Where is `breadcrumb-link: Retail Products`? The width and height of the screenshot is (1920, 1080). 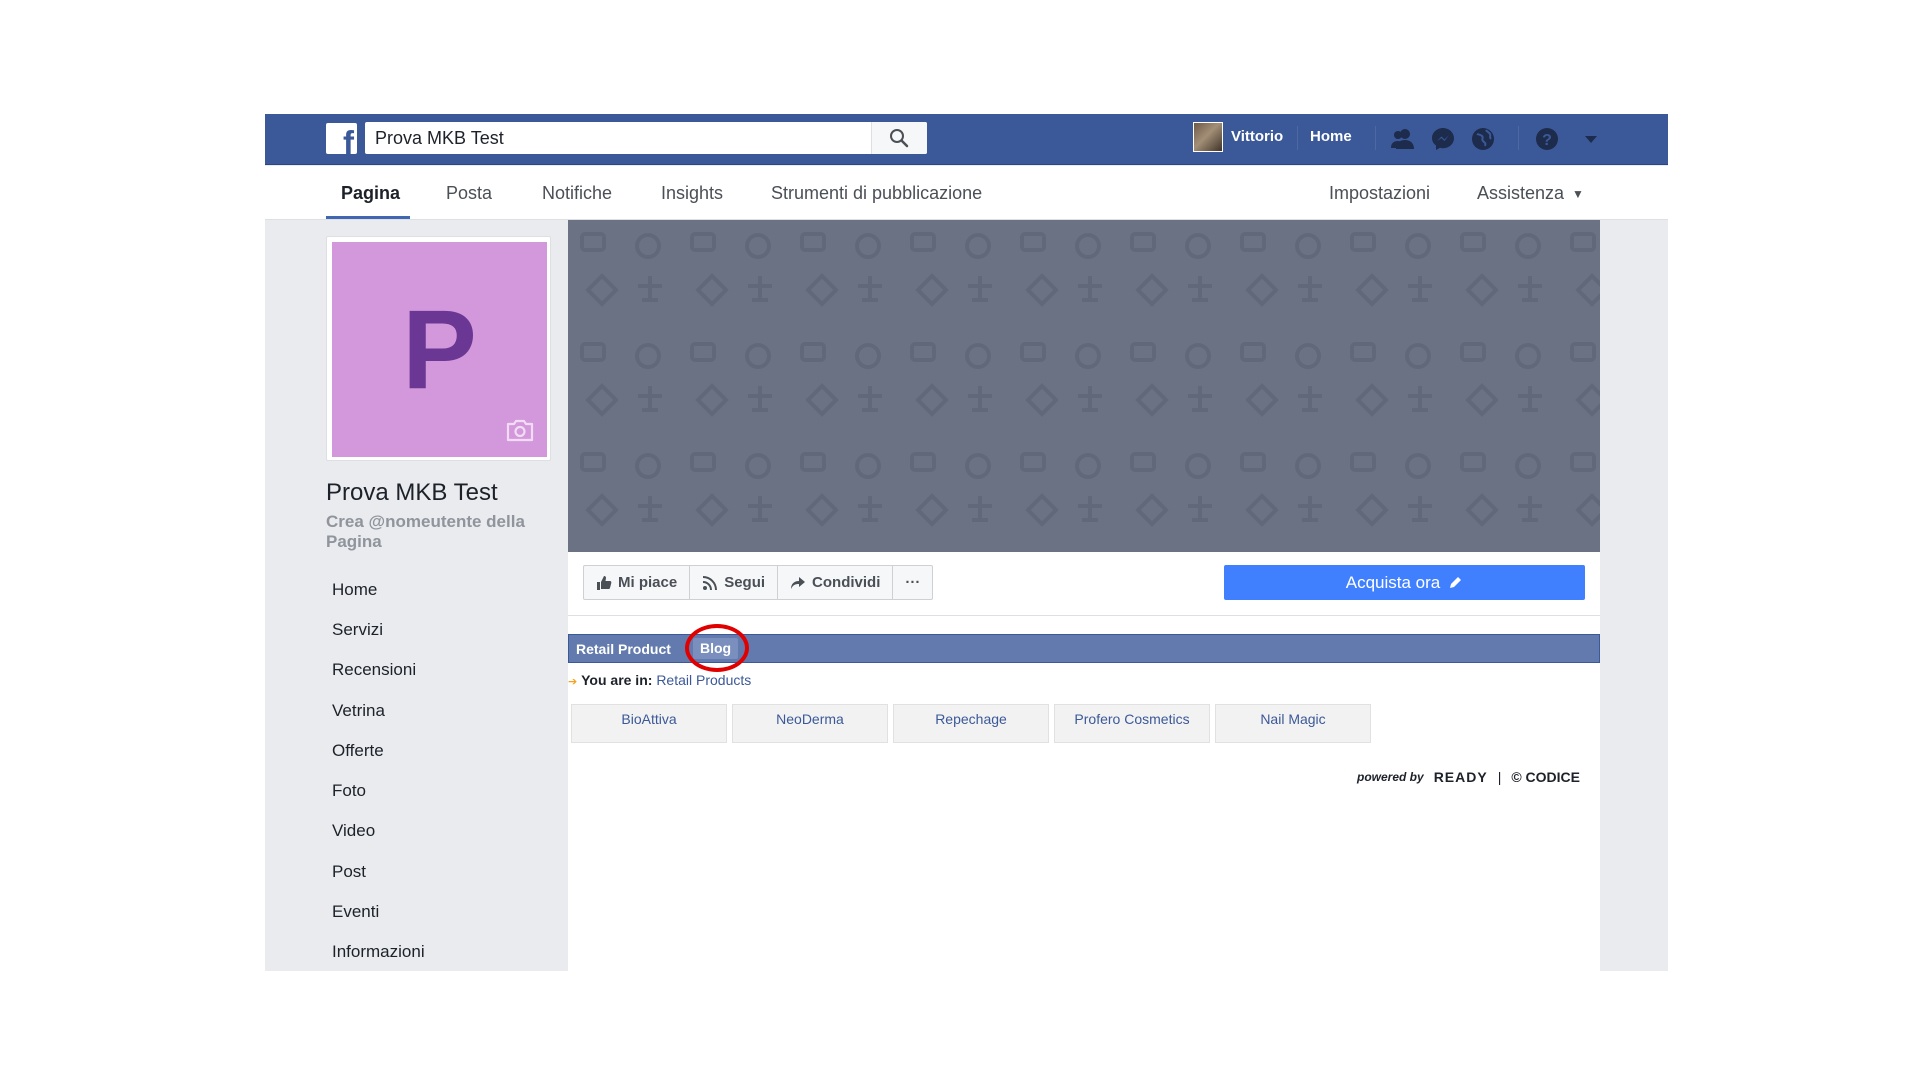 breadcrumb-link: Retail Products is located at coordinates (703, 680).